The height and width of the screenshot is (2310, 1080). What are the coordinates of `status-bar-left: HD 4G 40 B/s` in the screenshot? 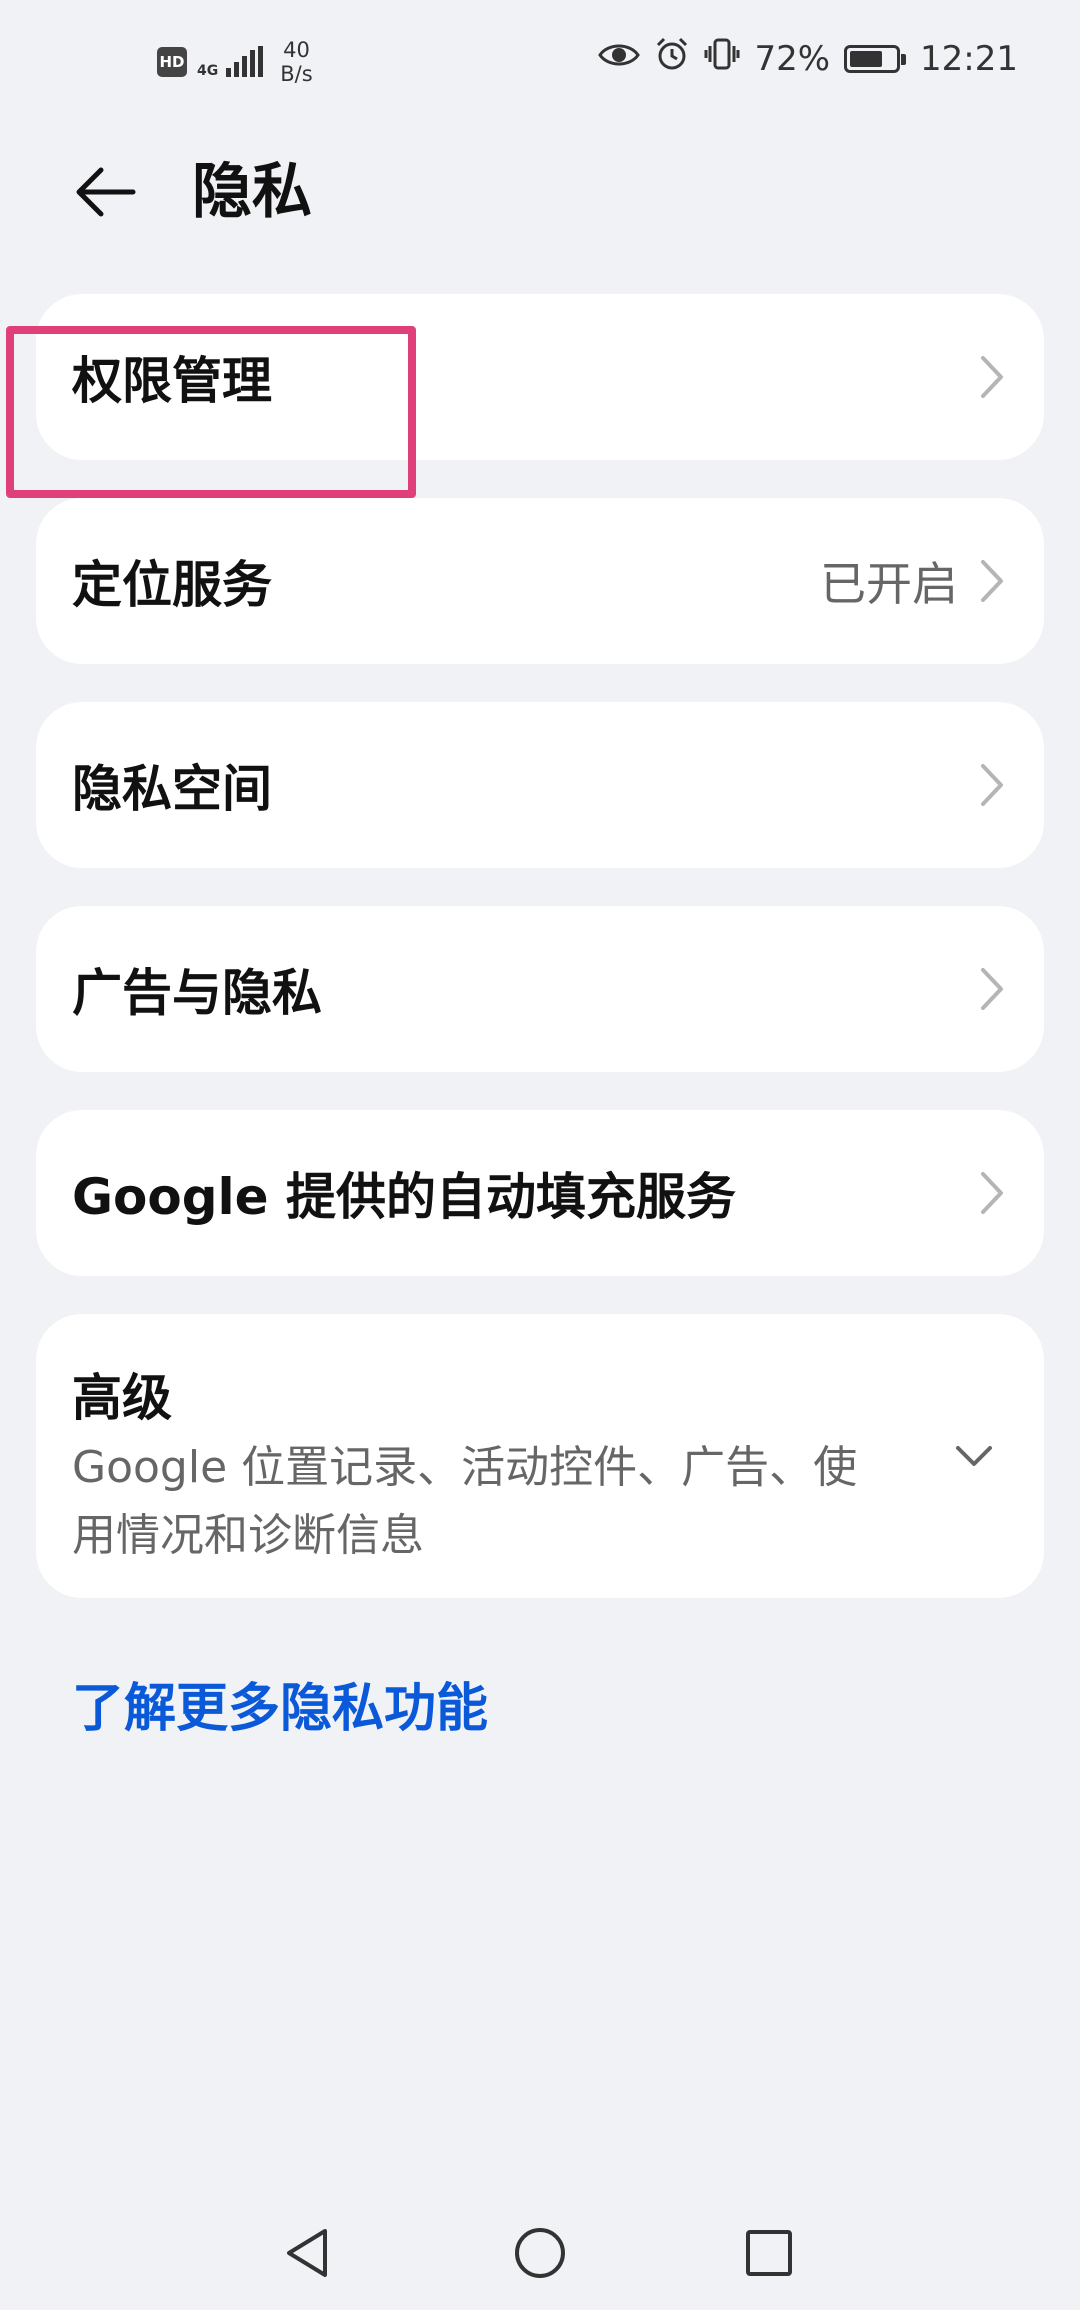 It's located at (235, 62).